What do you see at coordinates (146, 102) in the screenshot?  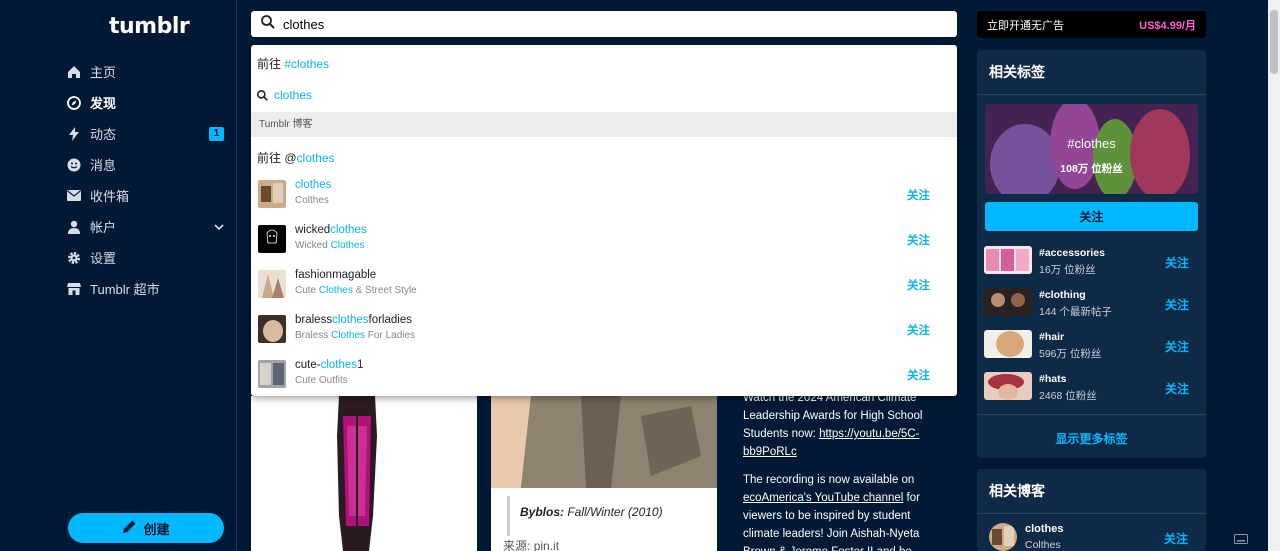 I see `nav-item-explore: 发现` at bounding box center [146, 102].